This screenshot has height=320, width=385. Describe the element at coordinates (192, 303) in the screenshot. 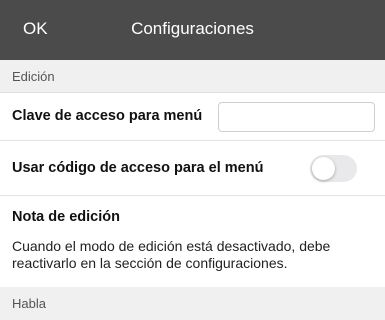

I see `section-header-habla: Habla` at that location.